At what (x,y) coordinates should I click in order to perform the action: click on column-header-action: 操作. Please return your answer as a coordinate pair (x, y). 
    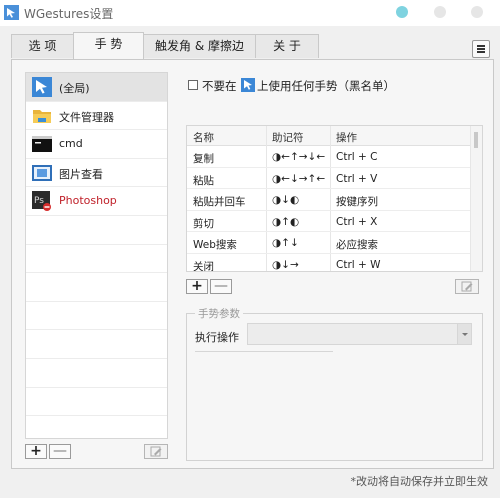
    Looking at the image, I should click on (346, 137).